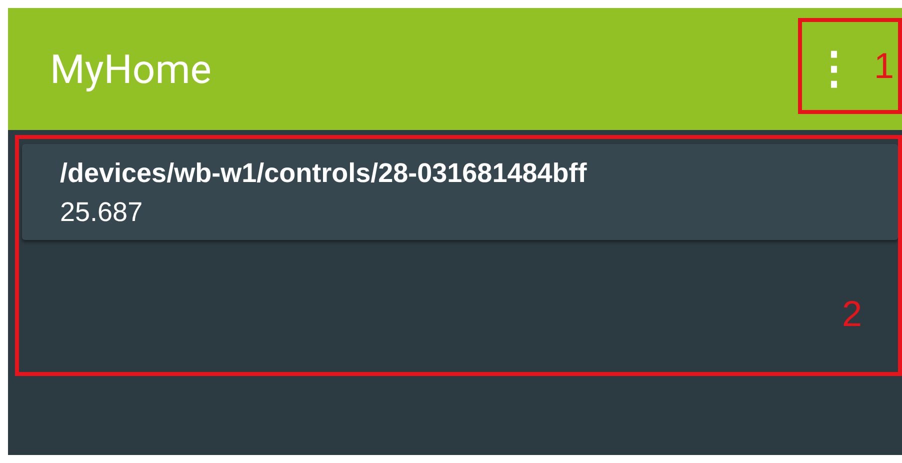  Describe the element at coordinates (852, 314) in the screenshot. I see `annotation-number: 2` at that location.